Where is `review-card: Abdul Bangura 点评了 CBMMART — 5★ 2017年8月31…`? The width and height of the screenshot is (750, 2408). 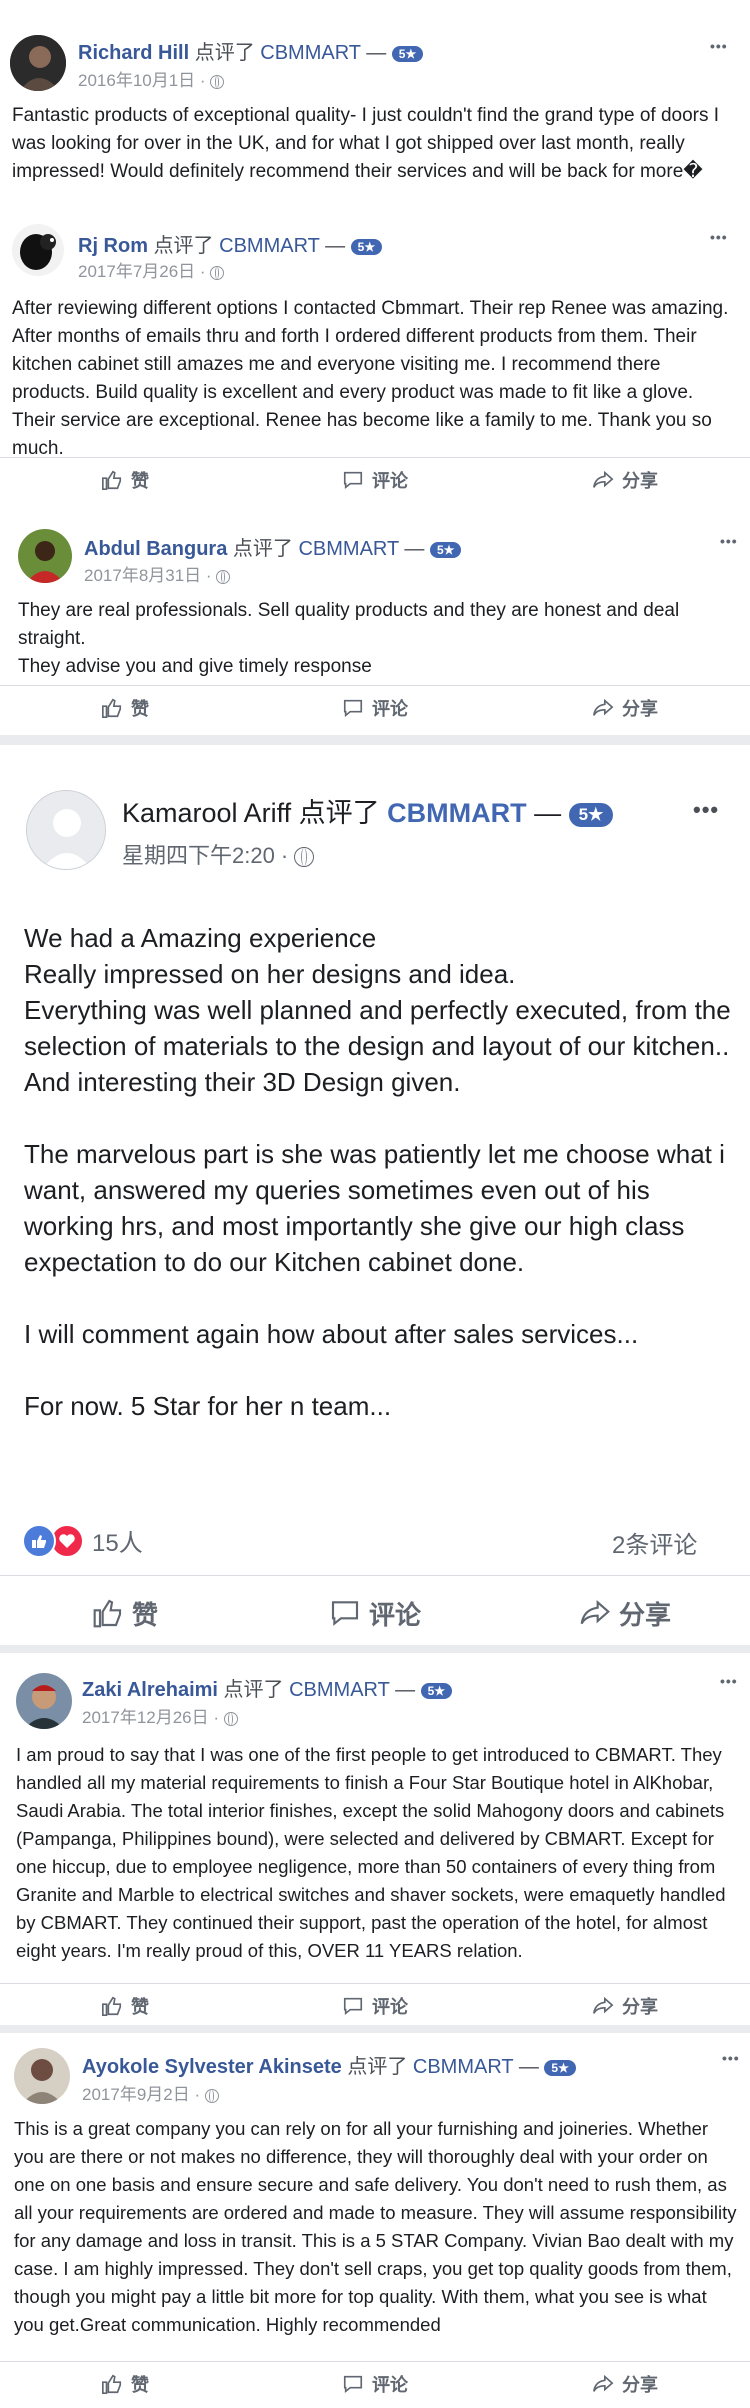 review-card: Abdul Bangura 点评了 CBMMART — 5★ 2017年8月31… is located at coordinates (375, 625).